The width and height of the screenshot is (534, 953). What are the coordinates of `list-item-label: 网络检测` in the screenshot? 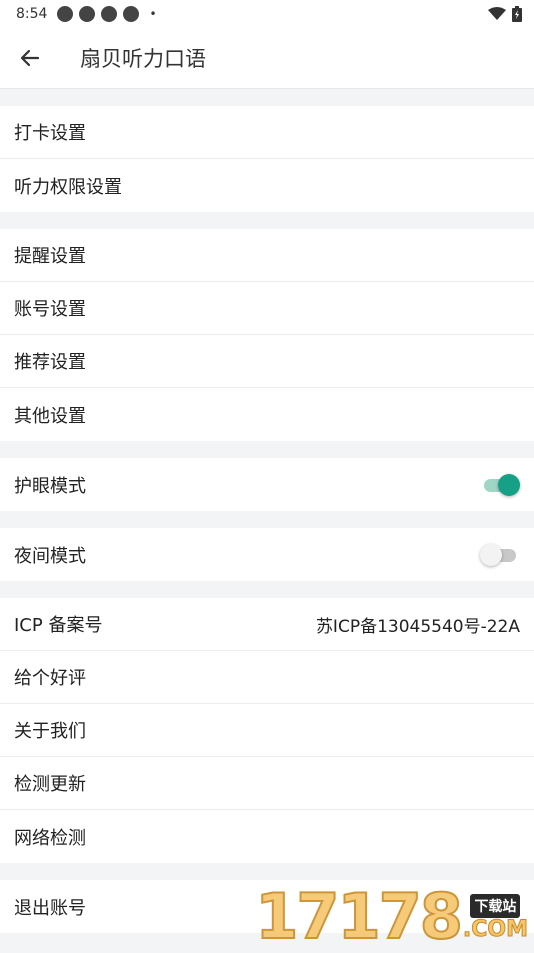 It's located at (50, 838).